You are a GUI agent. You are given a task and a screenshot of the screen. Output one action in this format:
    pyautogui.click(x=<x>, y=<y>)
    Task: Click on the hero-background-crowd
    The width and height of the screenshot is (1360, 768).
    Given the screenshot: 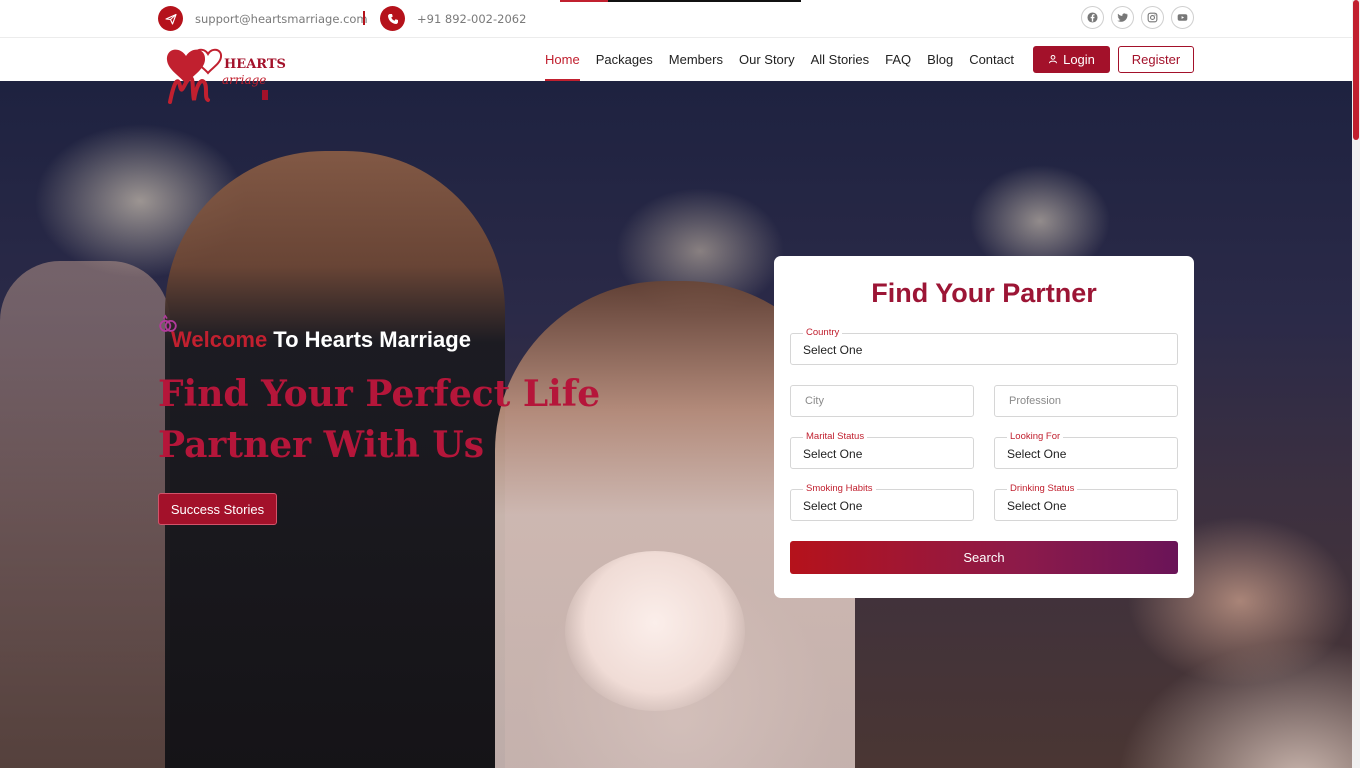 What is the action you would take?
    pyautogui.click(x=85, y=514)
    